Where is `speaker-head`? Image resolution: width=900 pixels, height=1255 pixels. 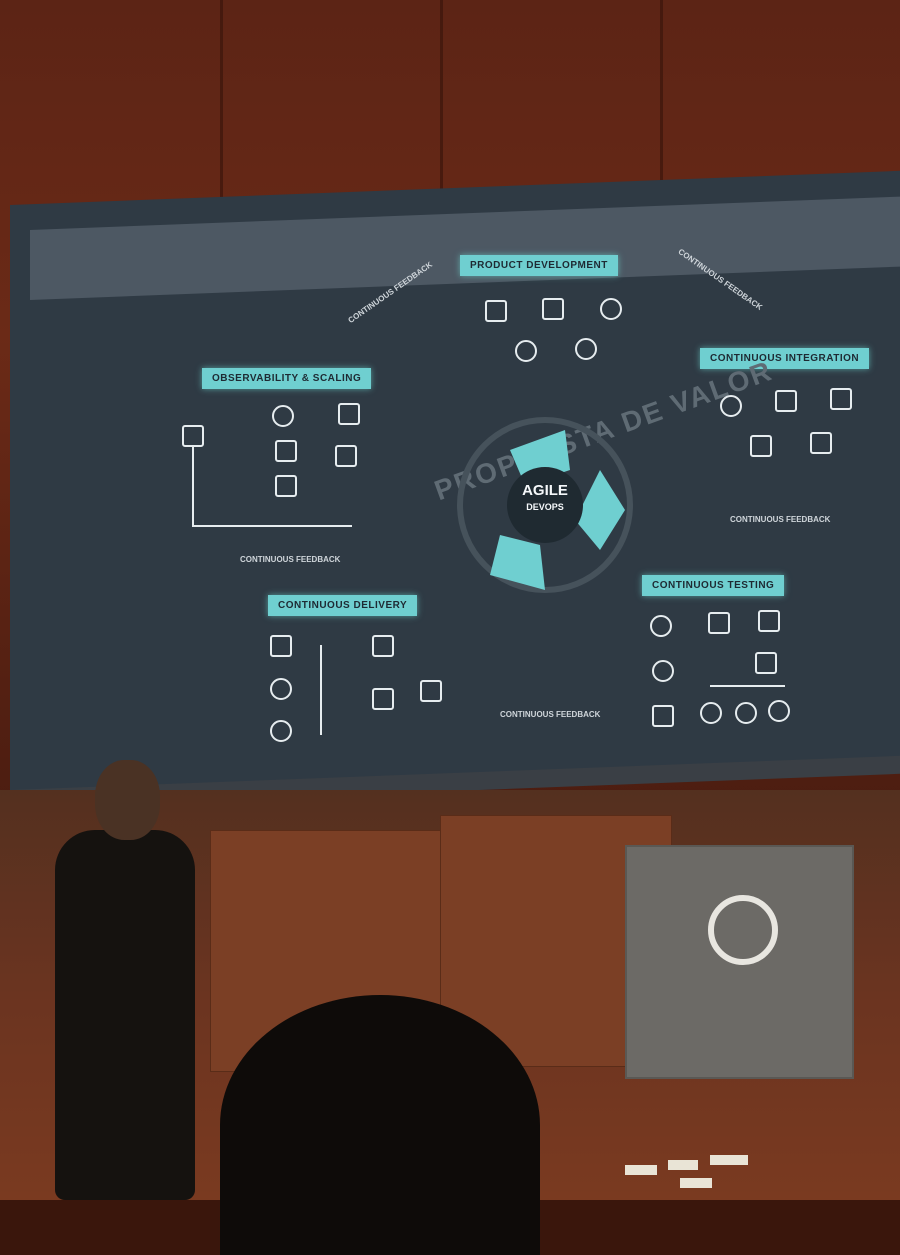 speaker-head is located at coordinates (127, 800).